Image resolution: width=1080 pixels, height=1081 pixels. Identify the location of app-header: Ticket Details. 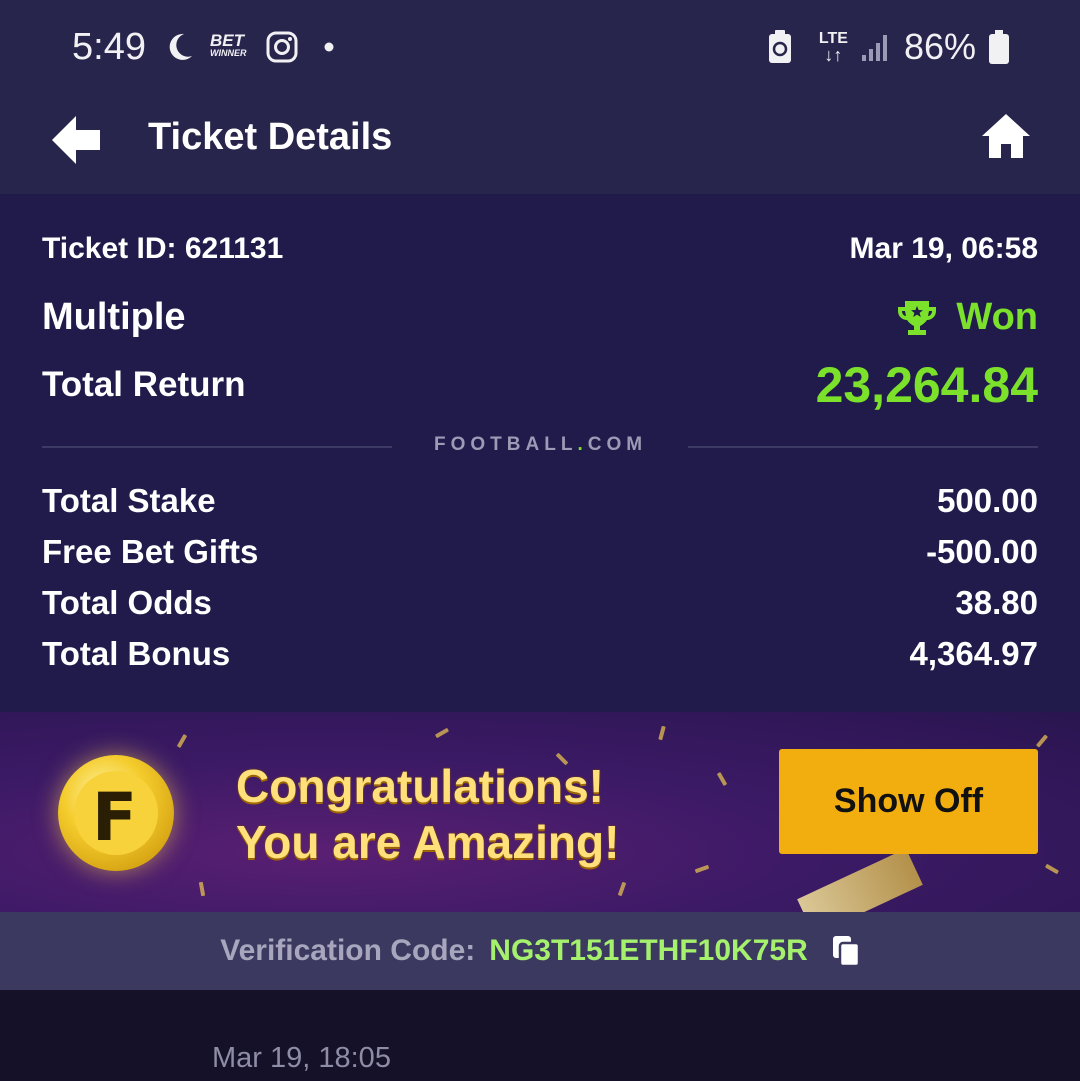
(540, 145).